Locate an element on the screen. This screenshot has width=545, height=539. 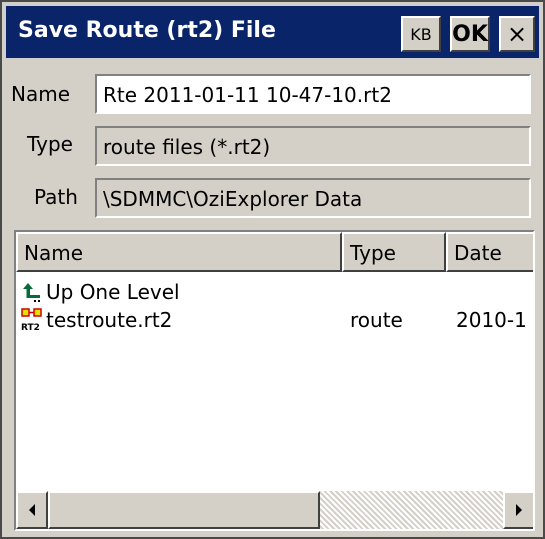
list-item-type: route is located at coordinates (376, 320).